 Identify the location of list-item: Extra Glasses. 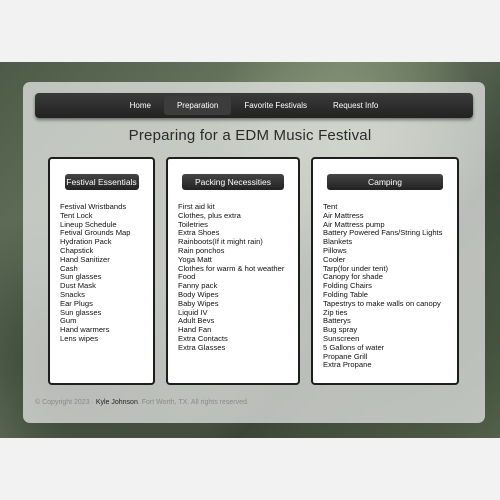
(202, 347).